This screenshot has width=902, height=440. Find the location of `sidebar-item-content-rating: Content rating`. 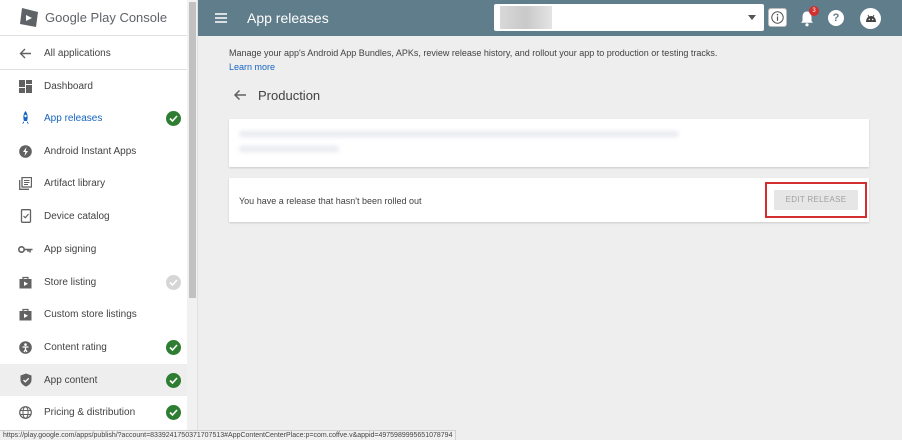

sidebar-item-content-rating: Content rating is located at coordinates (93, 347).